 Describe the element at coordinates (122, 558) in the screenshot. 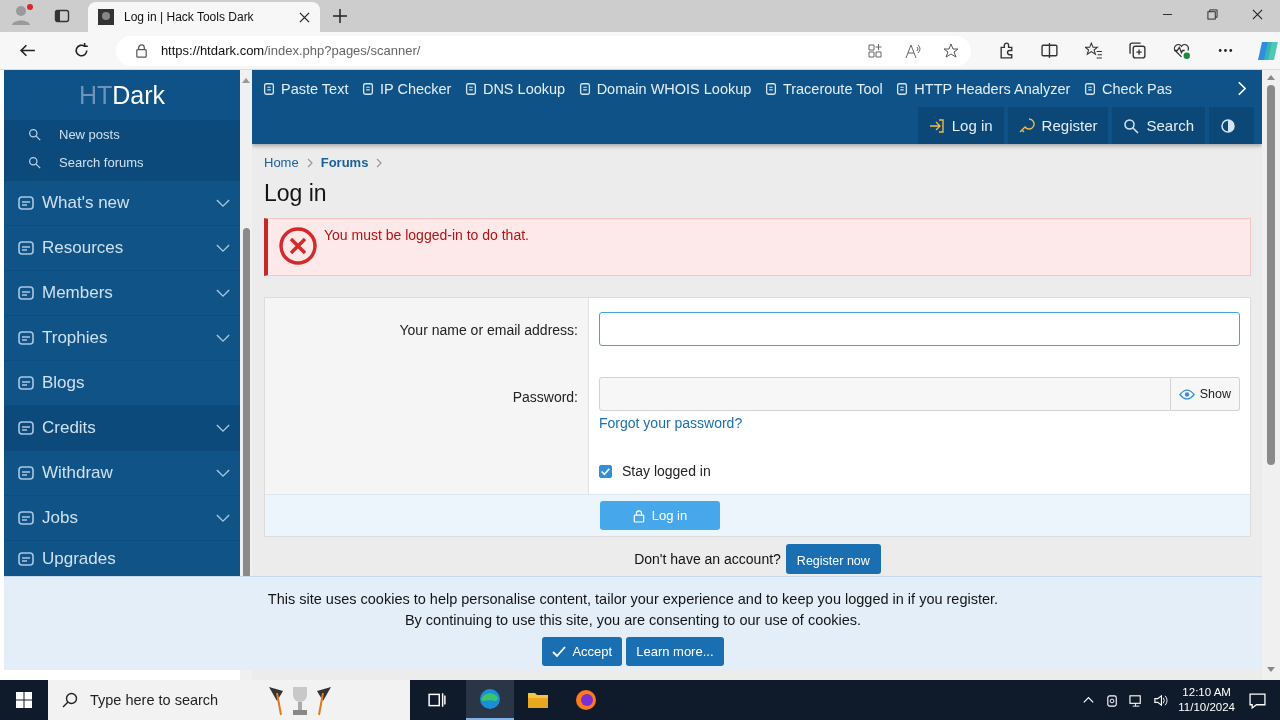

I see `sidebar-item: Upgrades` at that location.